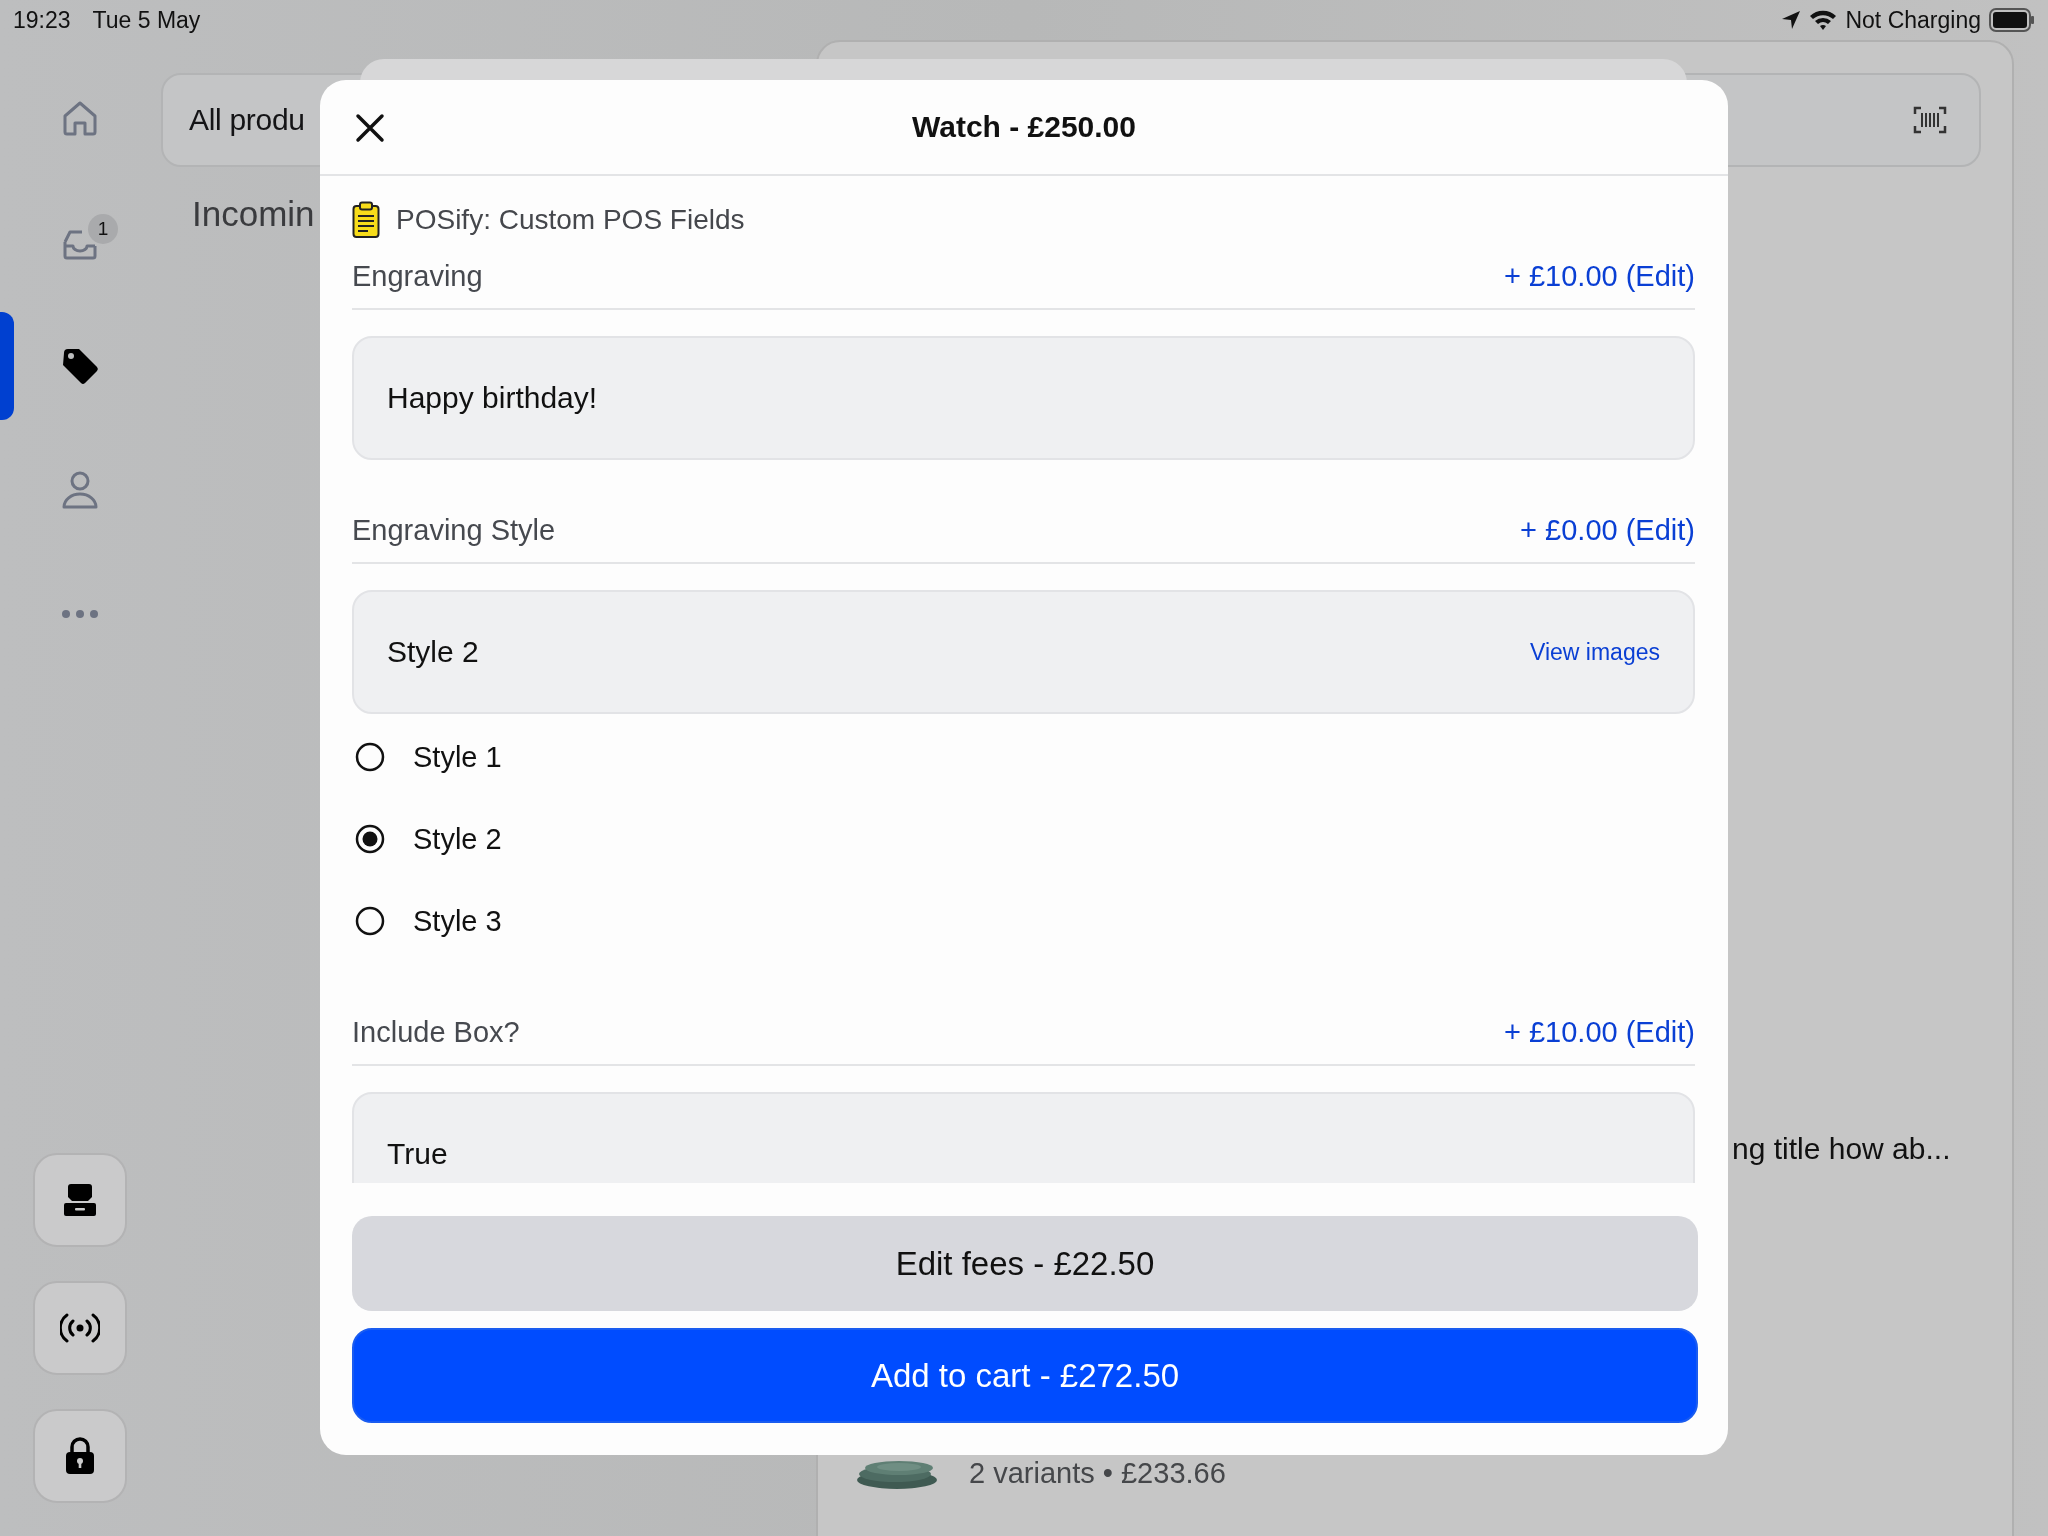  I want to click on app-name: POSify: Custom POS Fields, so click(570, 220).